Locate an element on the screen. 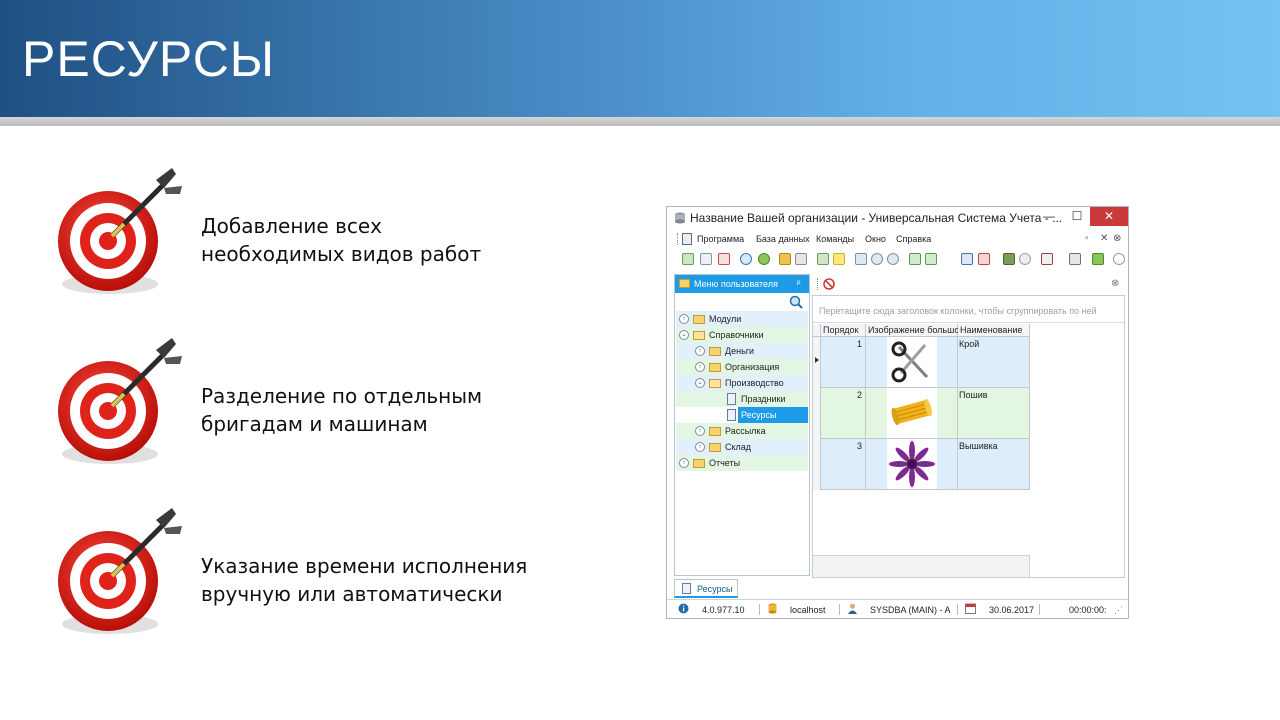  copy-icon is located at coordinates (706, 259).